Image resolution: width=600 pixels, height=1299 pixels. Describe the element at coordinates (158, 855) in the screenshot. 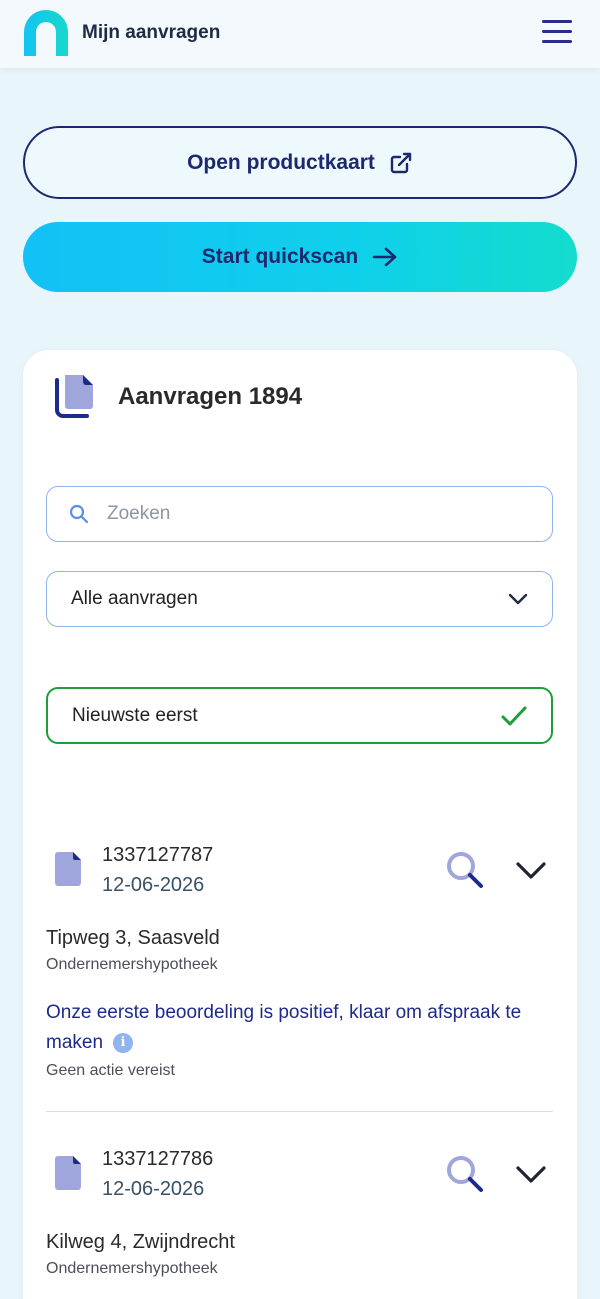

I see `aanvraag-number: 1337127787` at that location.